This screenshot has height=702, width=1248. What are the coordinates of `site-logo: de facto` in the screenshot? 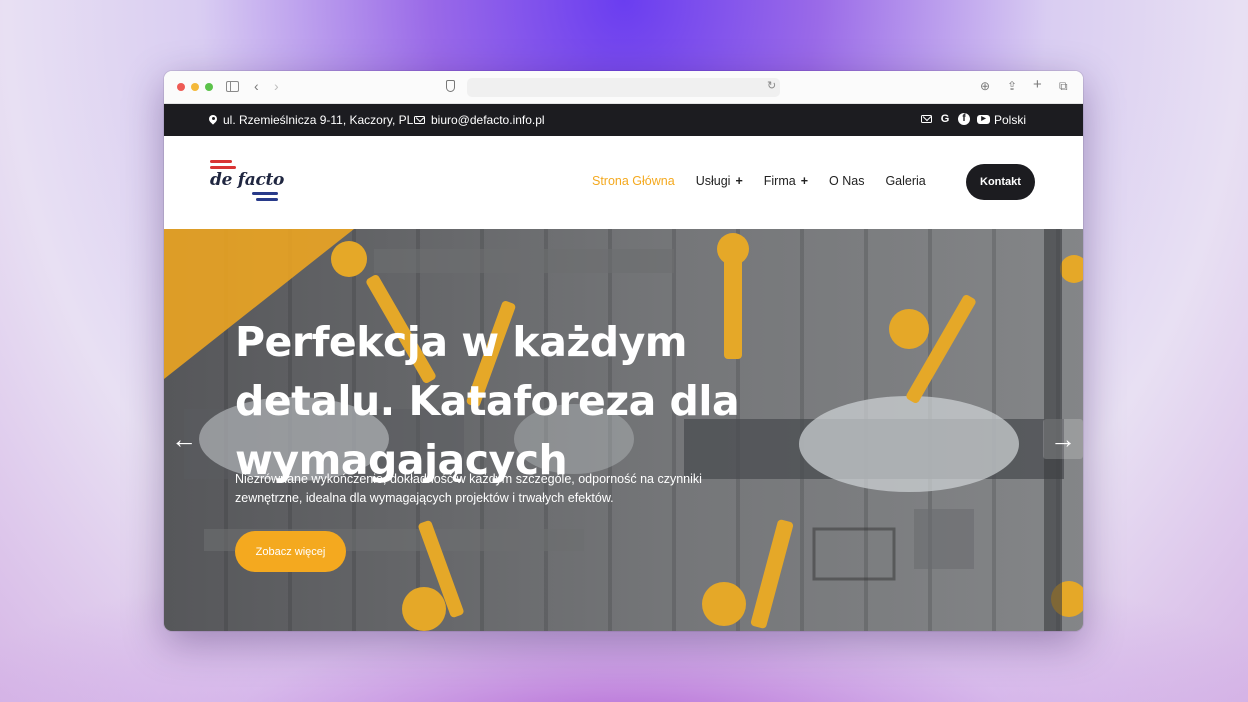 It's located at (248, 182).